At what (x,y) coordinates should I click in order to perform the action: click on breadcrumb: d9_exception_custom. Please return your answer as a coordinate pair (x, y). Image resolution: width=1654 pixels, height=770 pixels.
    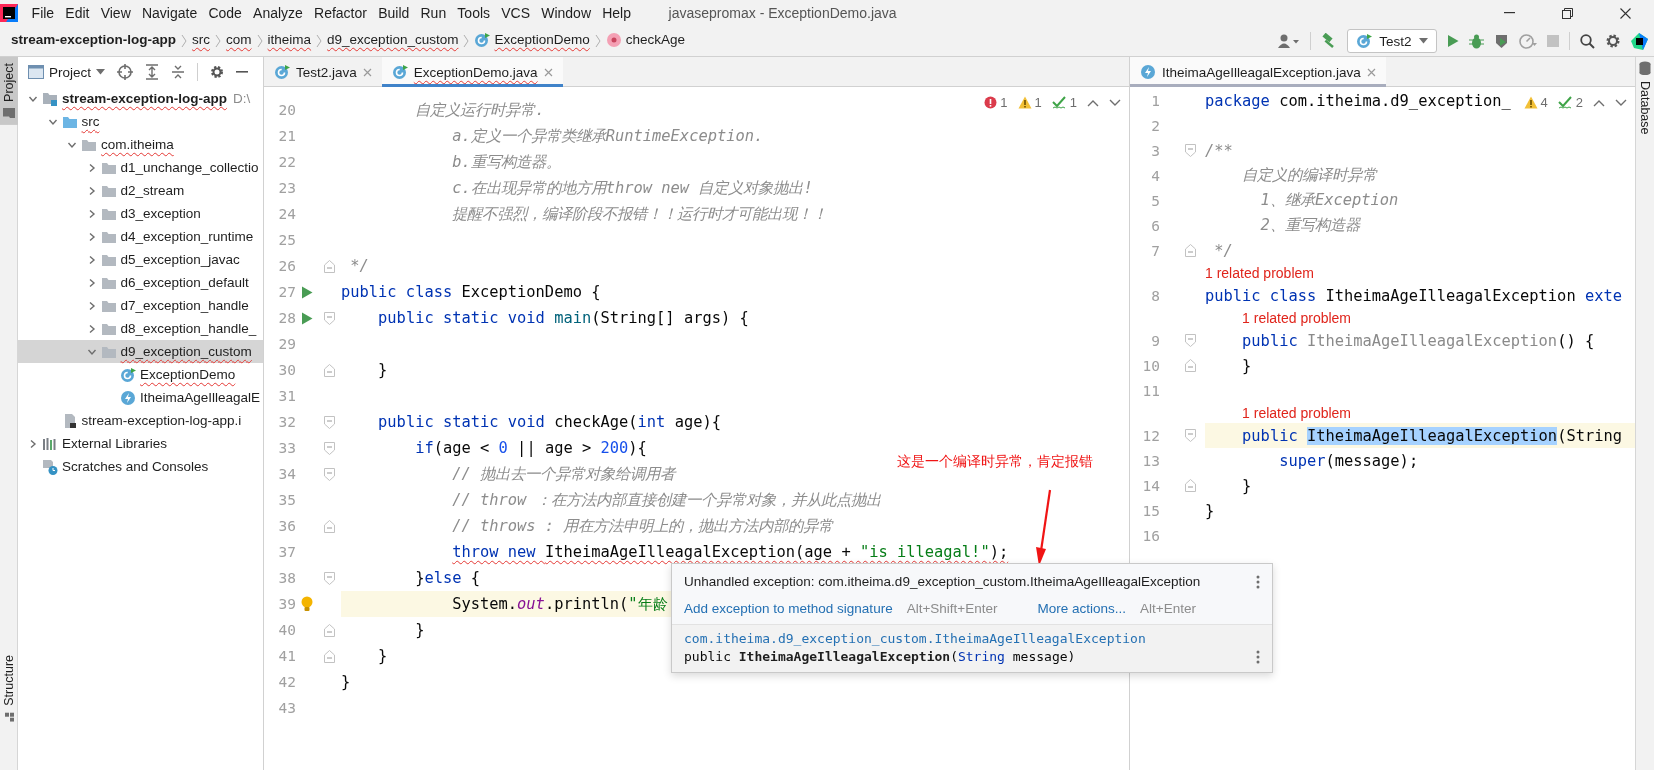
    Looking at the image, I should click on (393, 41).